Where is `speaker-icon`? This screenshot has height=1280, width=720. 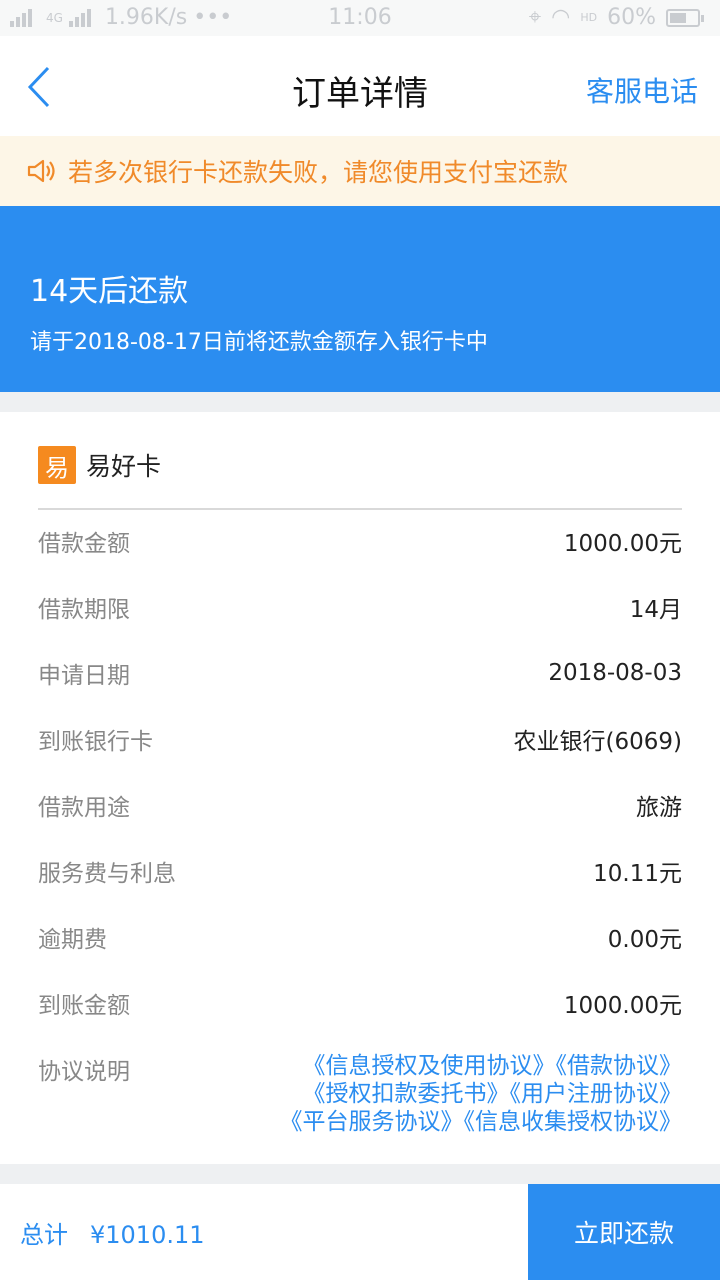
speaker-icon is located at coordinates (41, 171).